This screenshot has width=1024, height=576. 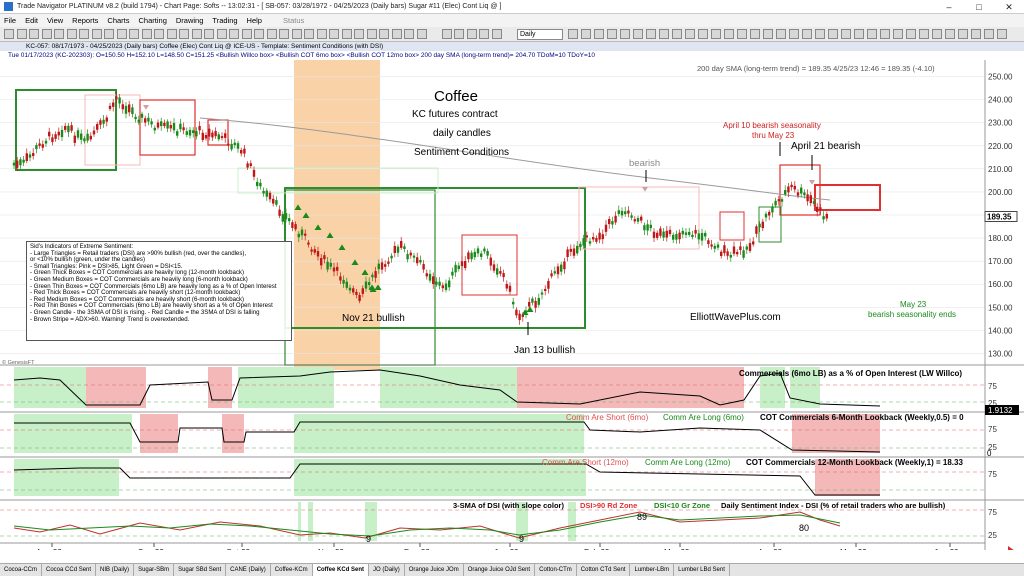 What do you see at coordinates (224, 20) in the screenshot?
I see `menu-trading: Trading` at bounding box center [224, 20].